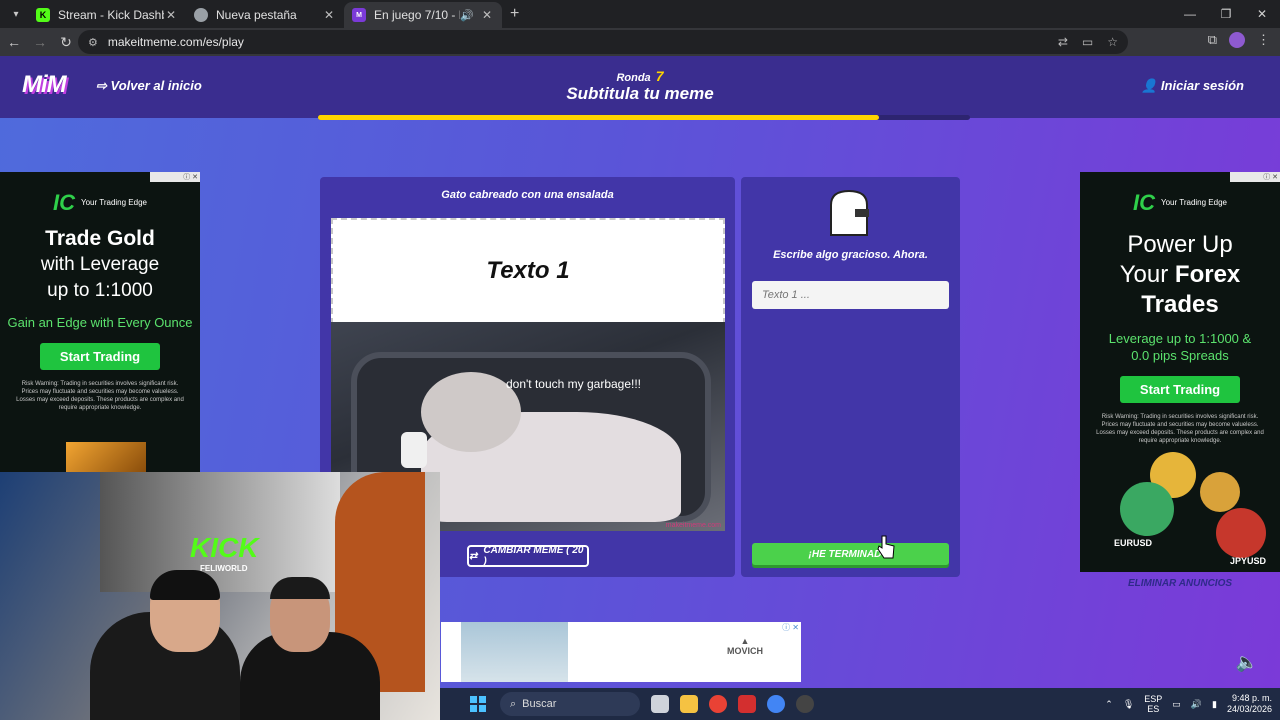 The height and width of the screenshot is (720, 1280). Describe the element at coordinates (224, 568) in the screenshot. I see `kick-channel-name: FELIWORLD` at that location.